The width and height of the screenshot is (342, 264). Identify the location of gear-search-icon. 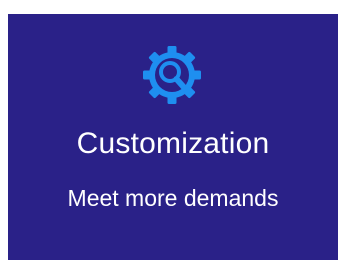
(172, 75).